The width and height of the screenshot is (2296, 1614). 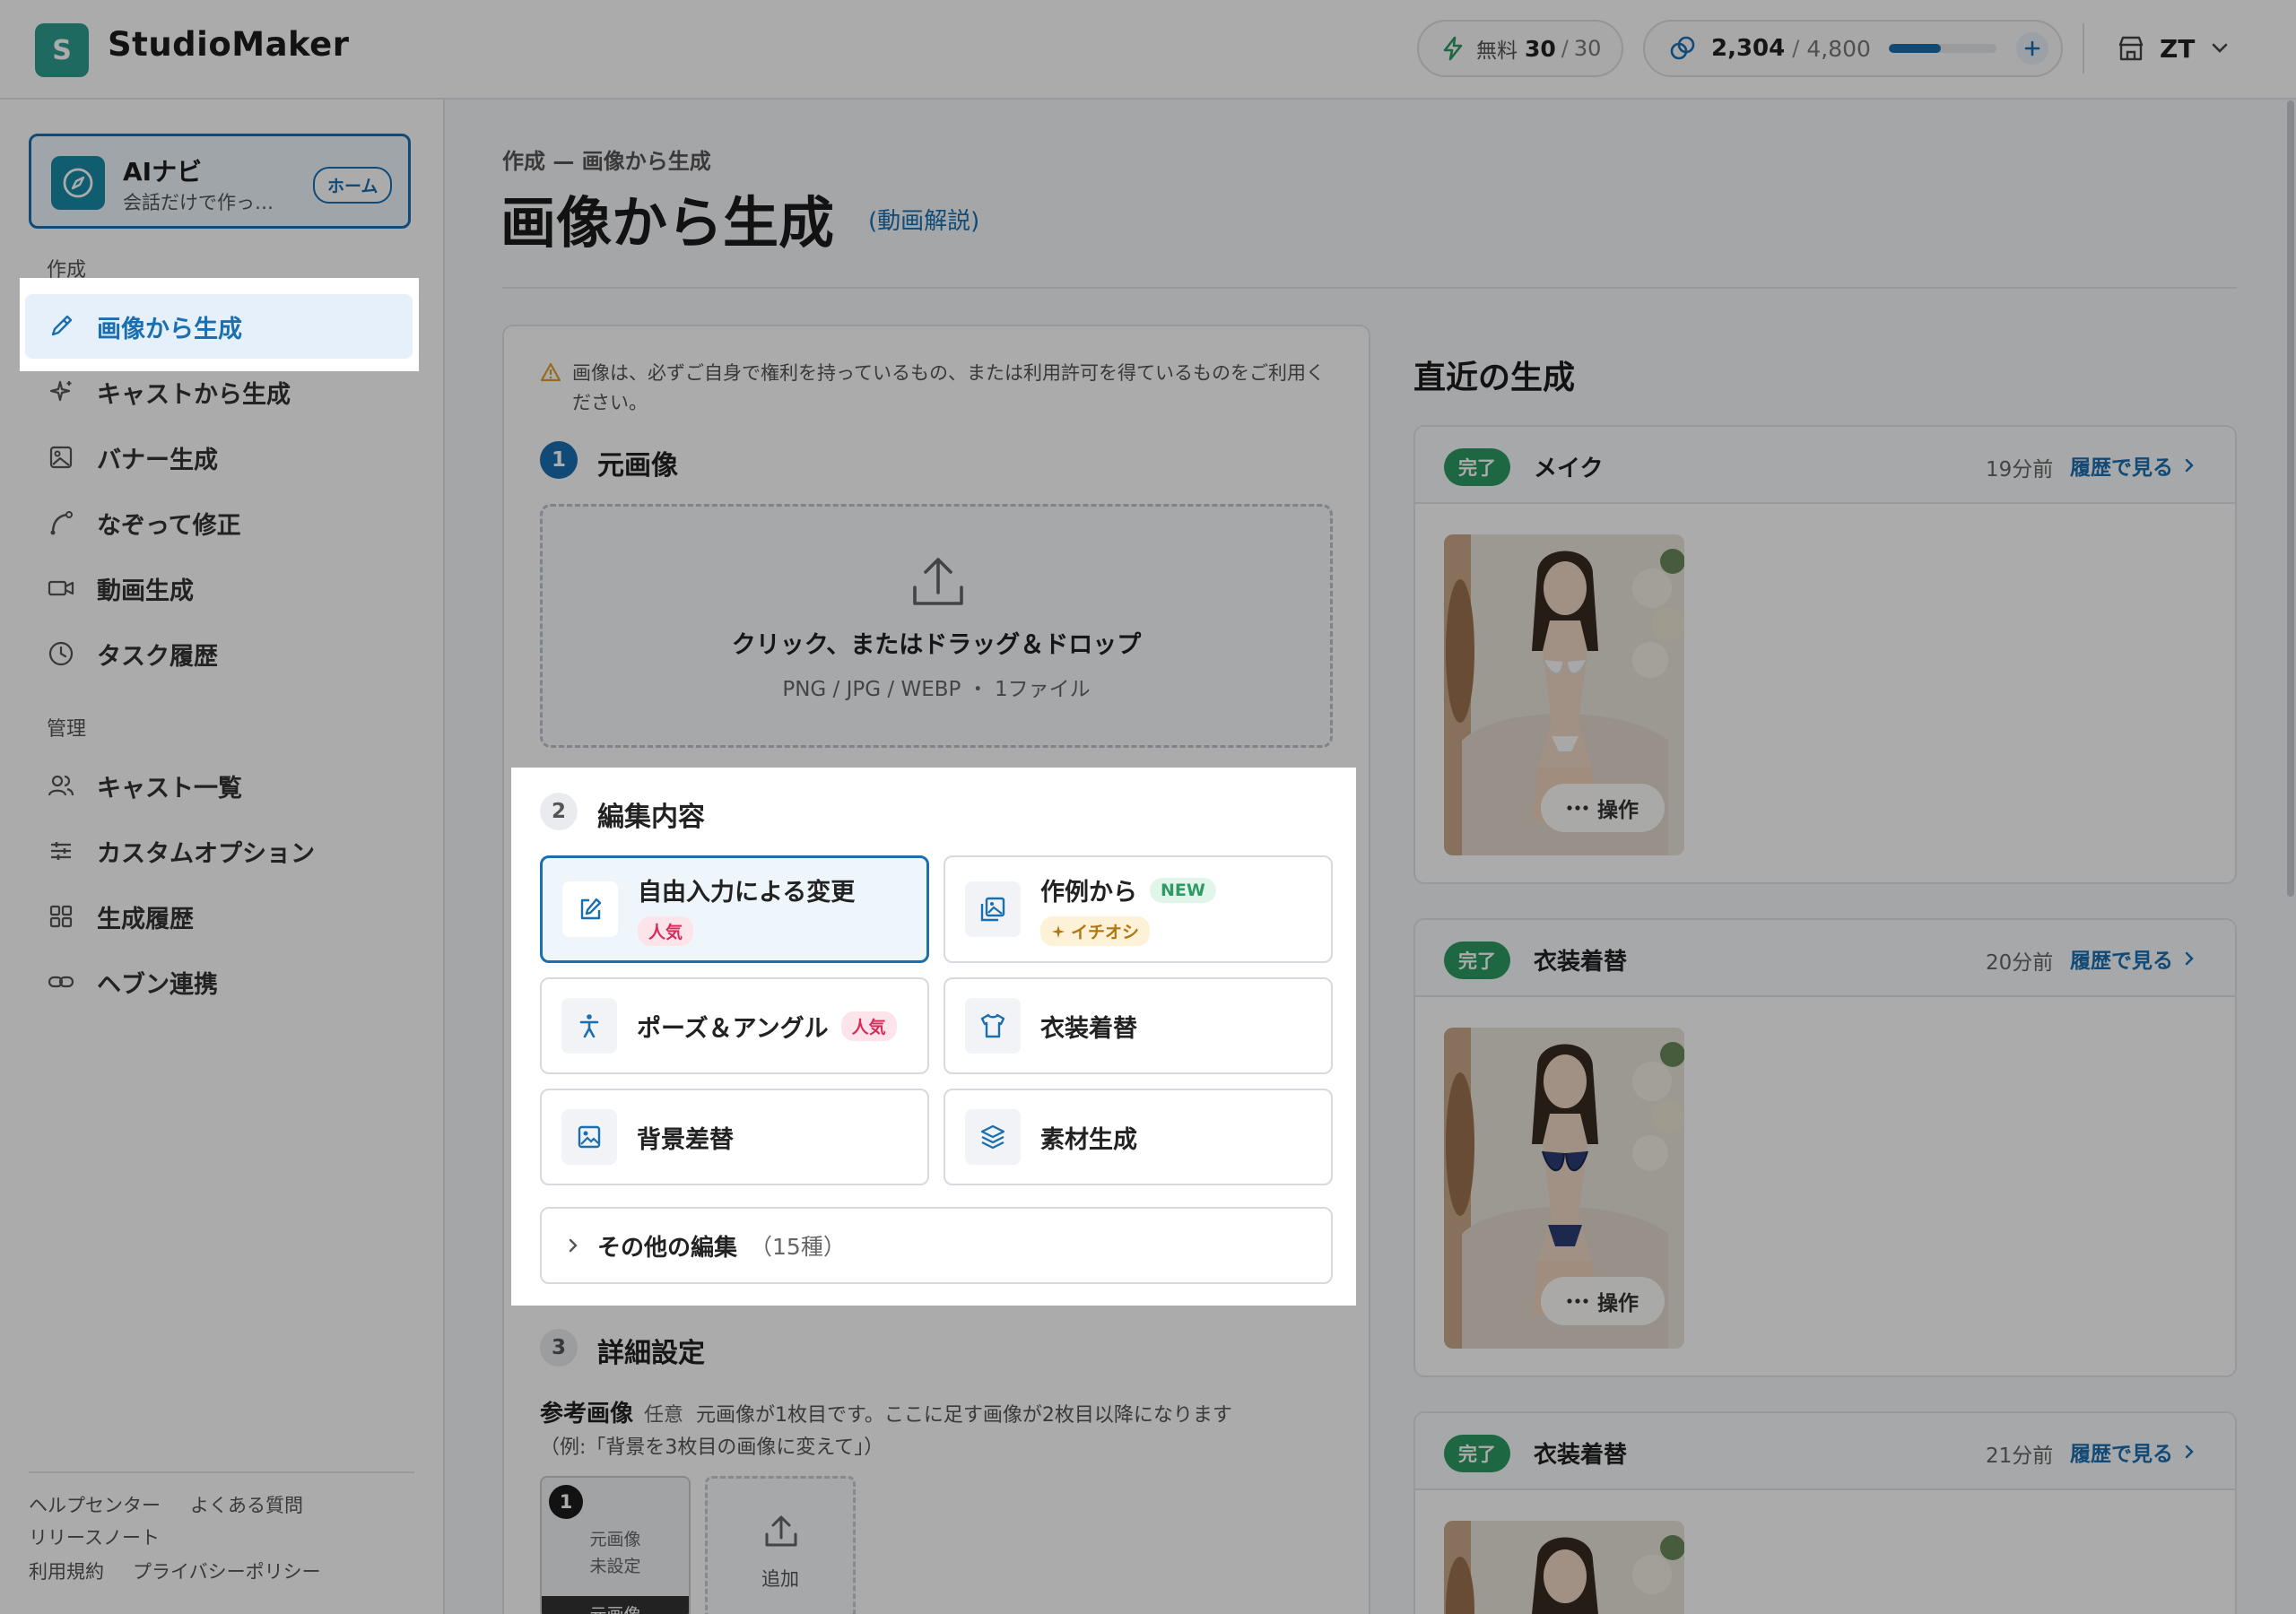 I want to click on nav-label: 生成履歴, so click(x=145, y=919).